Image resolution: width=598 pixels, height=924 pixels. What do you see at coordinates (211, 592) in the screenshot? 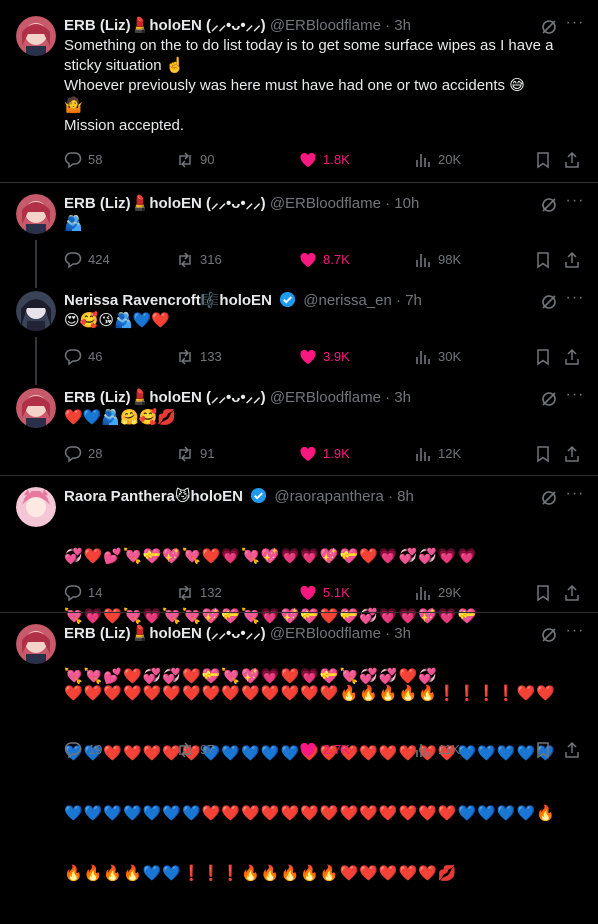
I see `repost-count: 132` at bounding box center [211, 592].